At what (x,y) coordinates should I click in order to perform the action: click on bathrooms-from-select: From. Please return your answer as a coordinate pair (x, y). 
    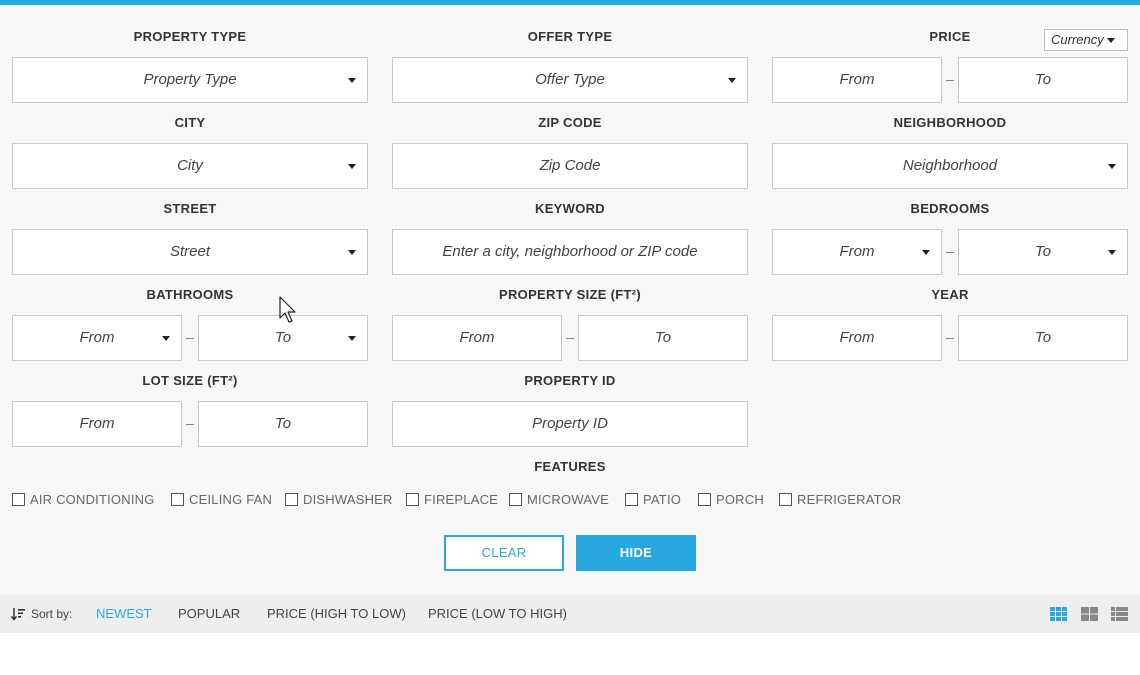
    Looking at the image, I should click on (97, 338).